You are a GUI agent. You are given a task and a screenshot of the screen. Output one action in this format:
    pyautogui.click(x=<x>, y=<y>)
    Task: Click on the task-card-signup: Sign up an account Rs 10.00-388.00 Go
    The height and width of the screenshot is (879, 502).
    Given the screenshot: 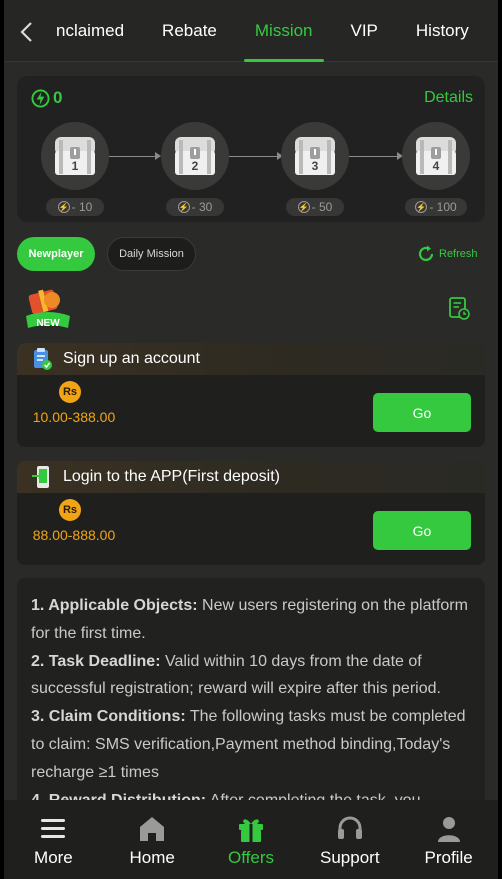 What is the action you would take?
    pyautogui.click(x=251, y=395)
    